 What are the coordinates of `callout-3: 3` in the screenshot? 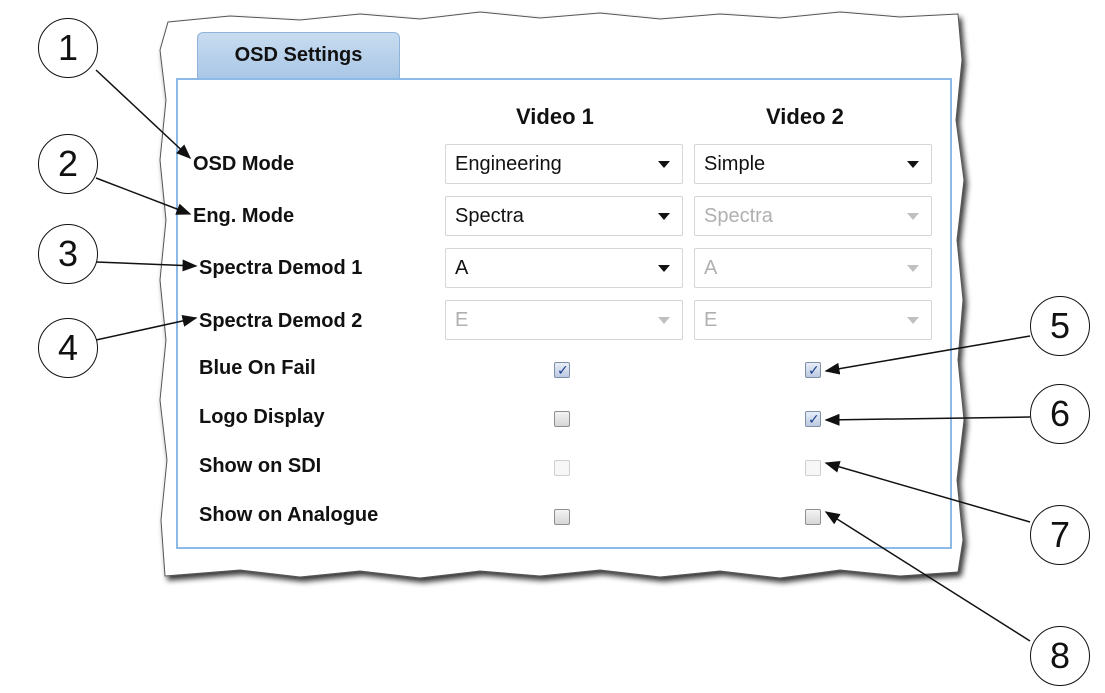 It's located at (68, 254).